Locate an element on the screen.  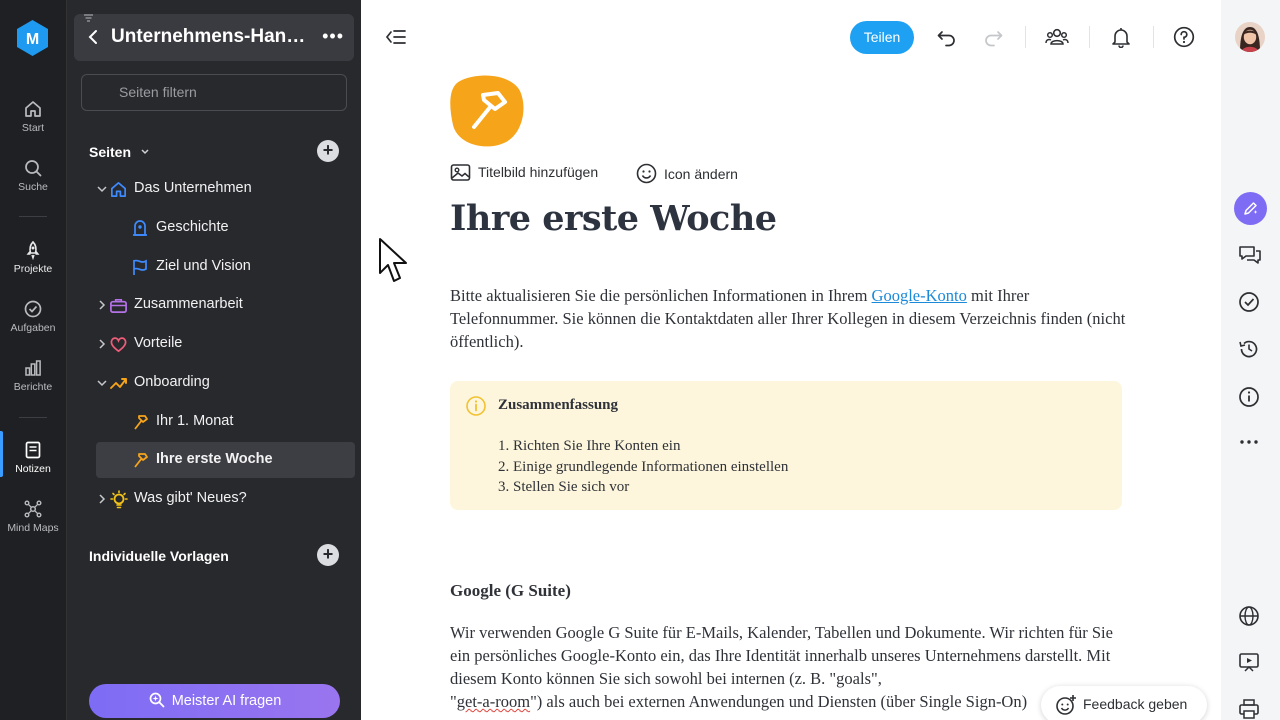
rail-search: Suche is located at coordinates (33, 175).